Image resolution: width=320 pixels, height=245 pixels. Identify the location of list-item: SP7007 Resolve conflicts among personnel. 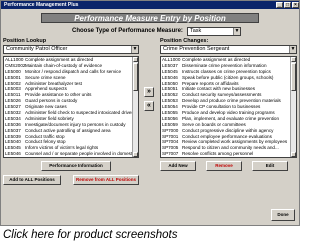
(228, 154).